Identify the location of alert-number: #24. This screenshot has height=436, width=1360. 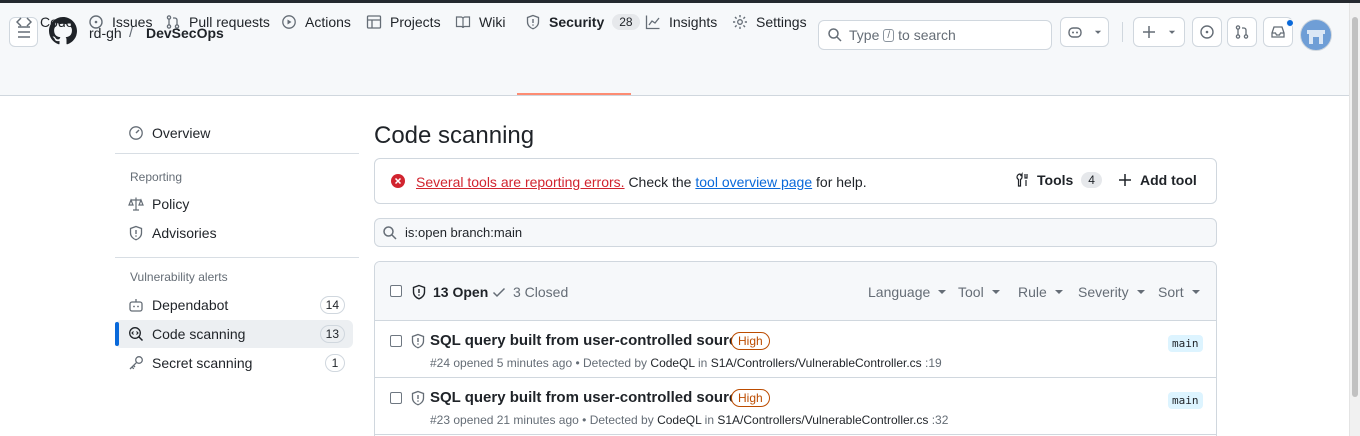
(440, 363).